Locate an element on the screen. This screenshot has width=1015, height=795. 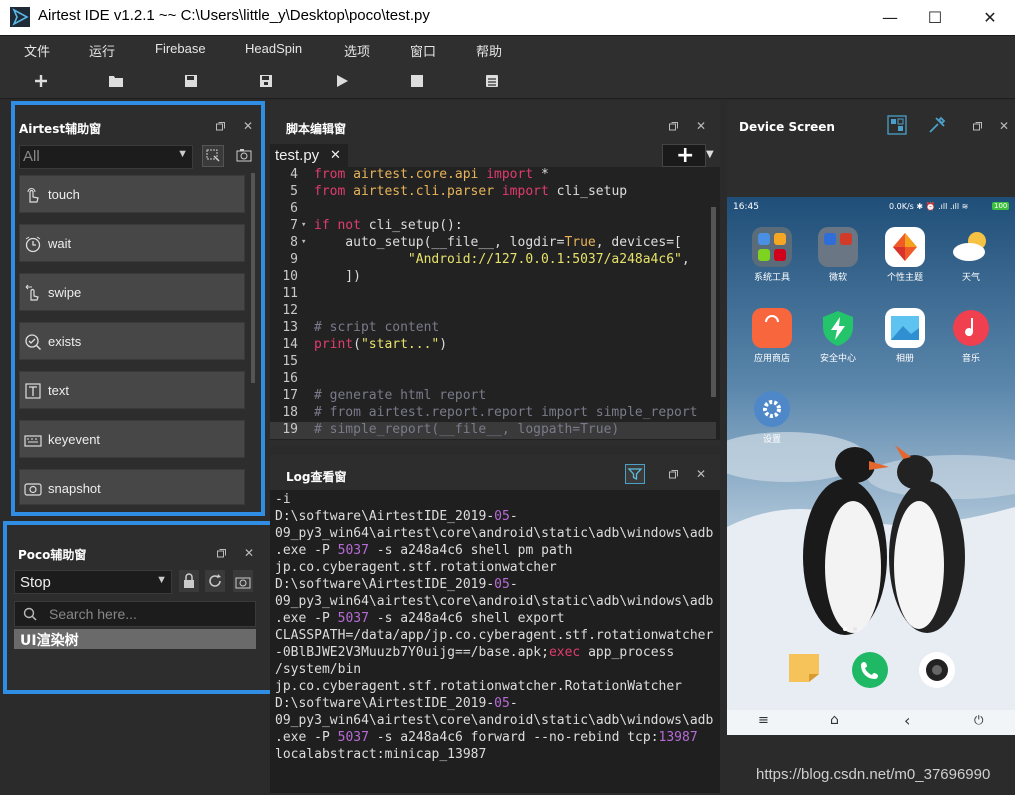
action-filter-select: All ▼ is located at coordinates (106, 157).